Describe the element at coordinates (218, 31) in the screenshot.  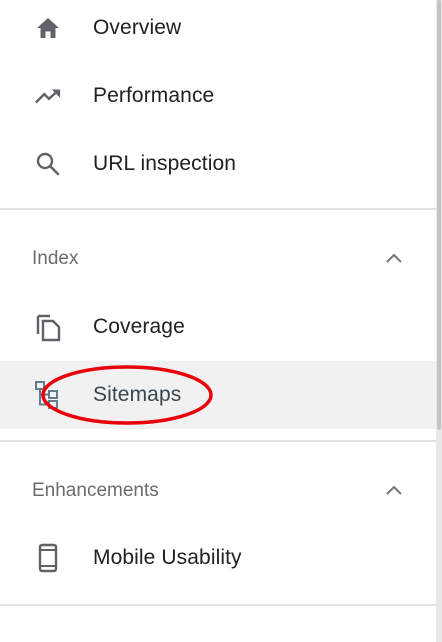
I see `nav-item-overview: Overview` at that location.